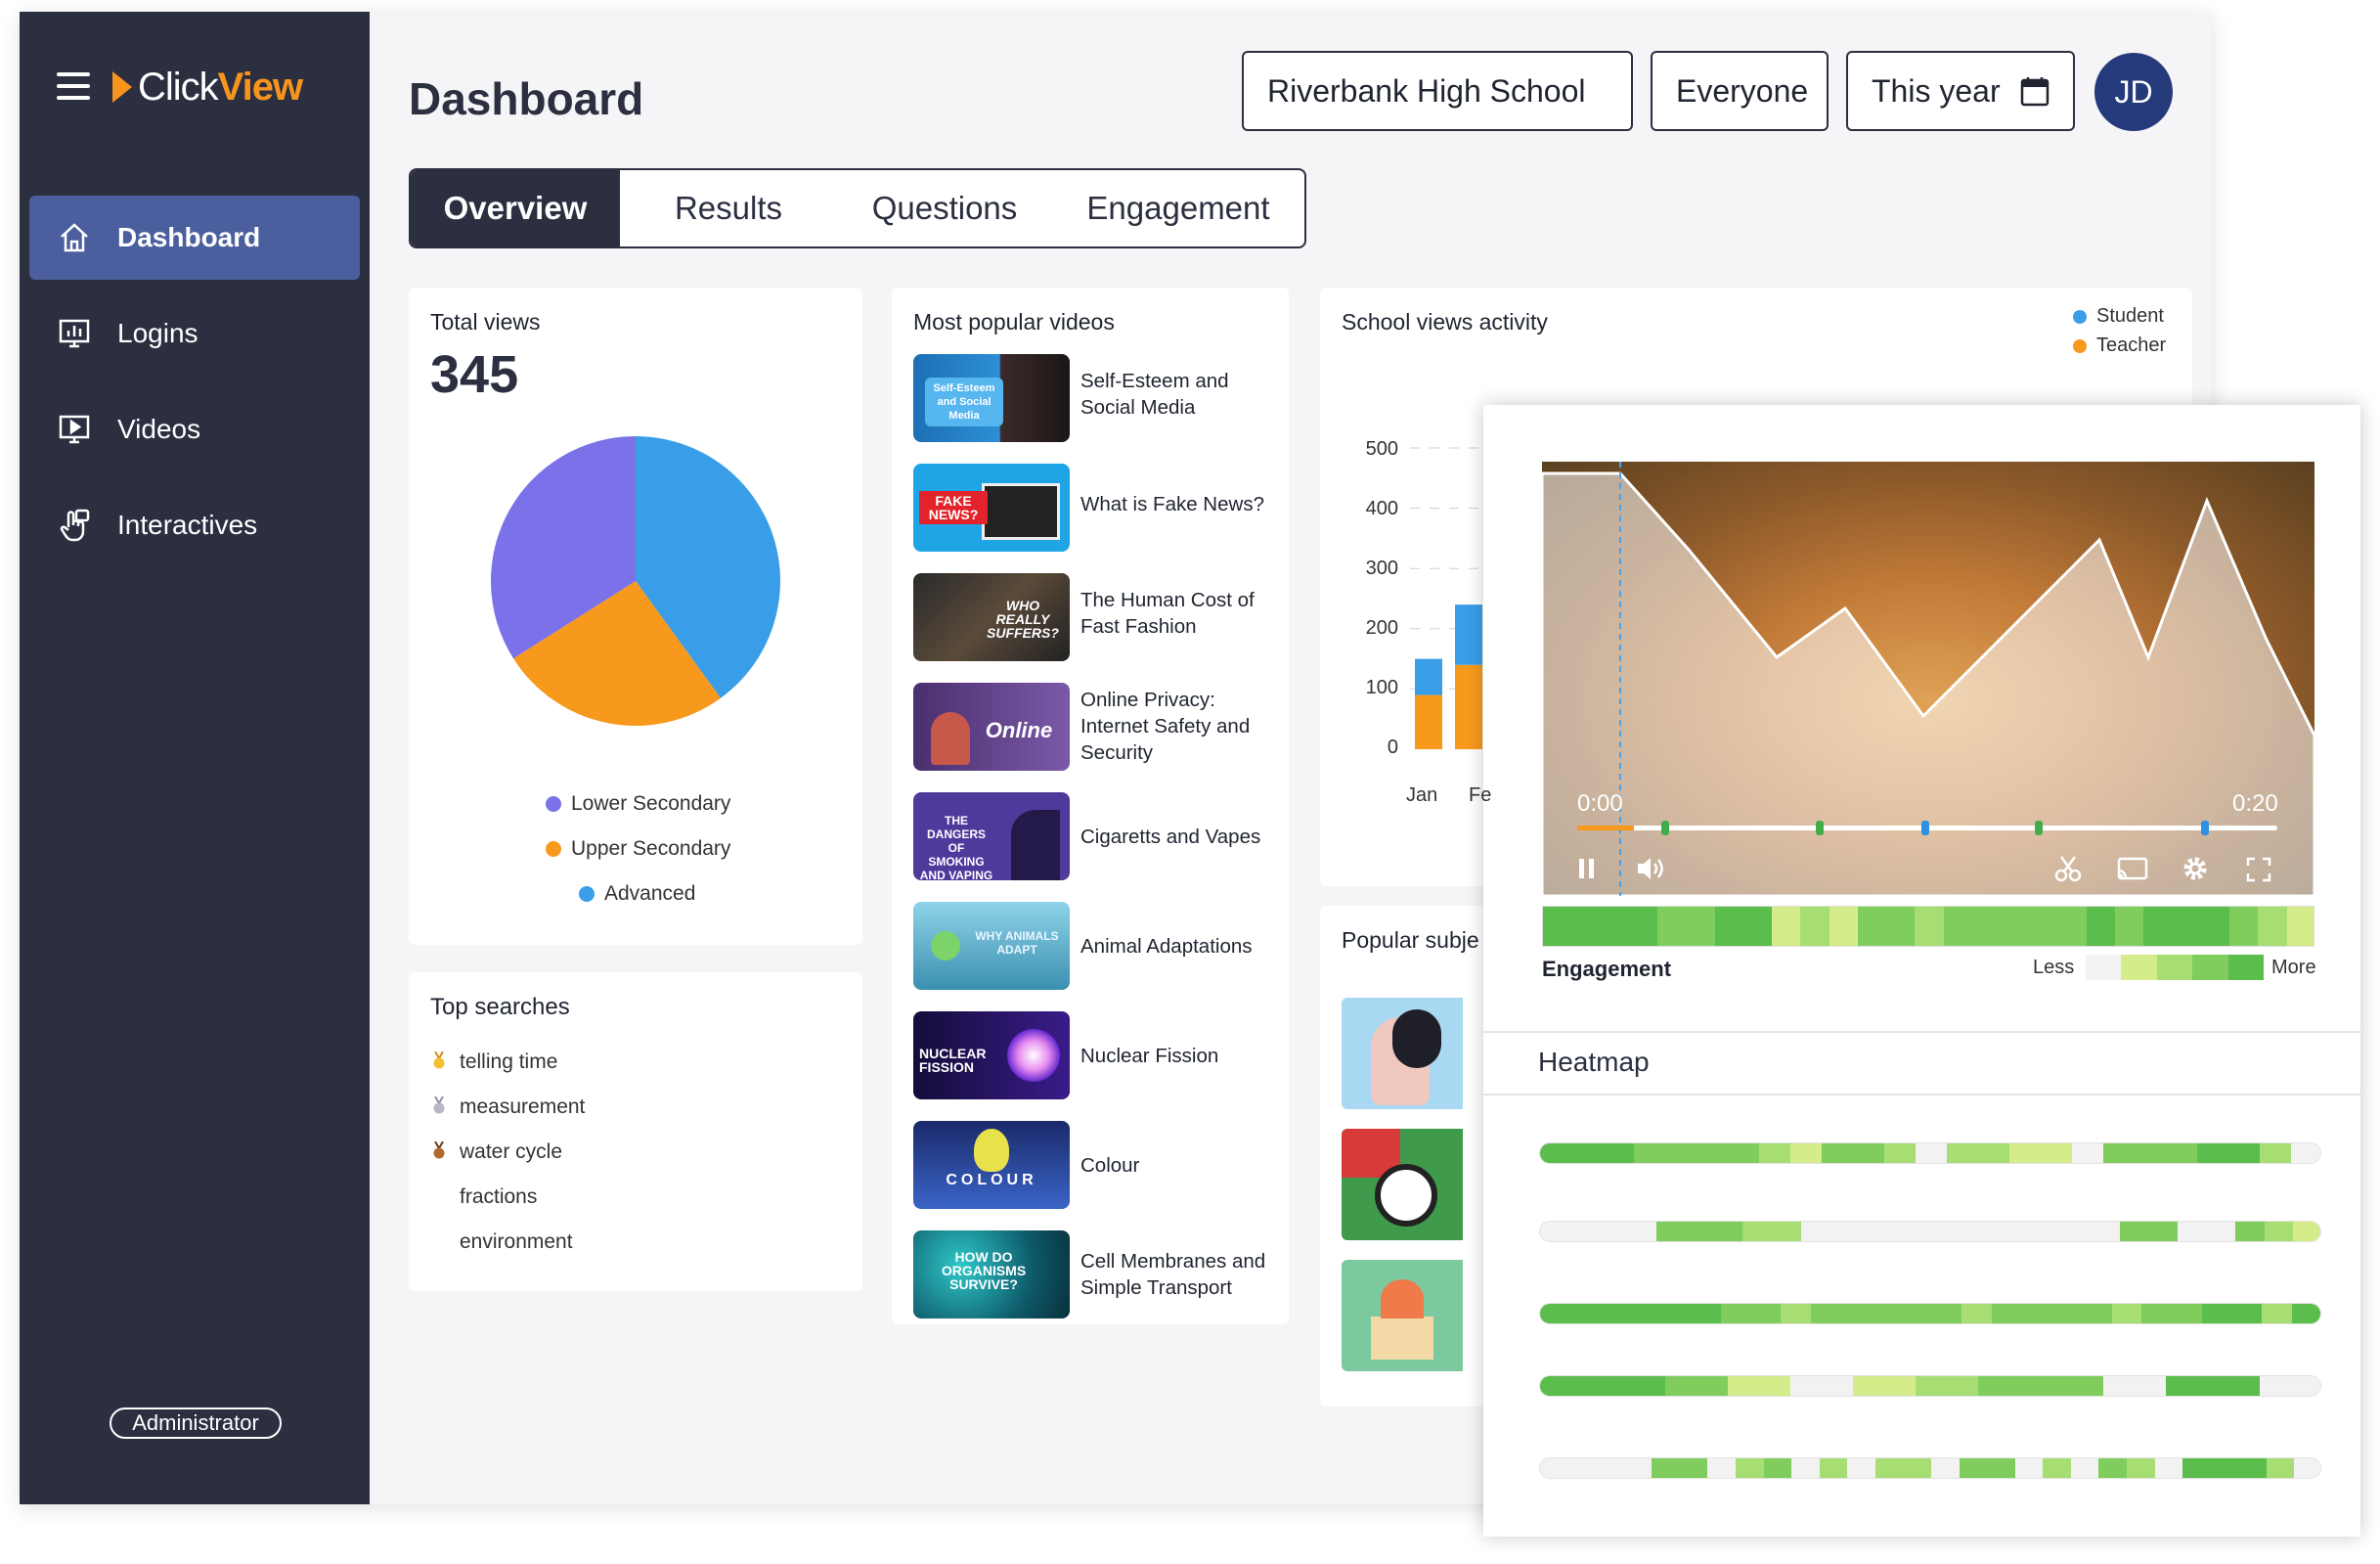 The image size is (2380, 1564). Describe the element at coordinates (194, 429) in the screenshot. I see `sidebar-item-videos: Videos` at that location.